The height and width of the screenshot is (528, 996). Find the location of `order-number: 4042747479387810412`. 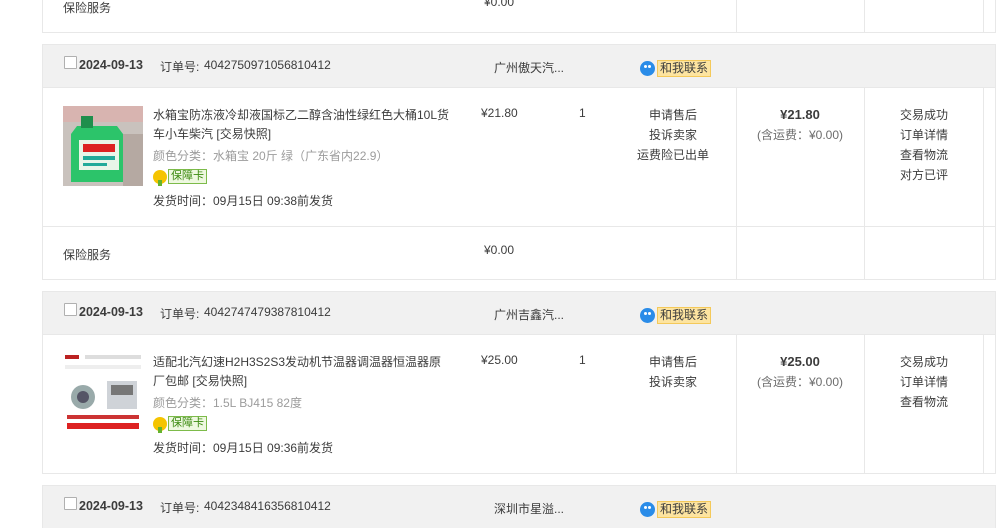

order-number: 4042747479387810412 is located at coordinates (267, 312).